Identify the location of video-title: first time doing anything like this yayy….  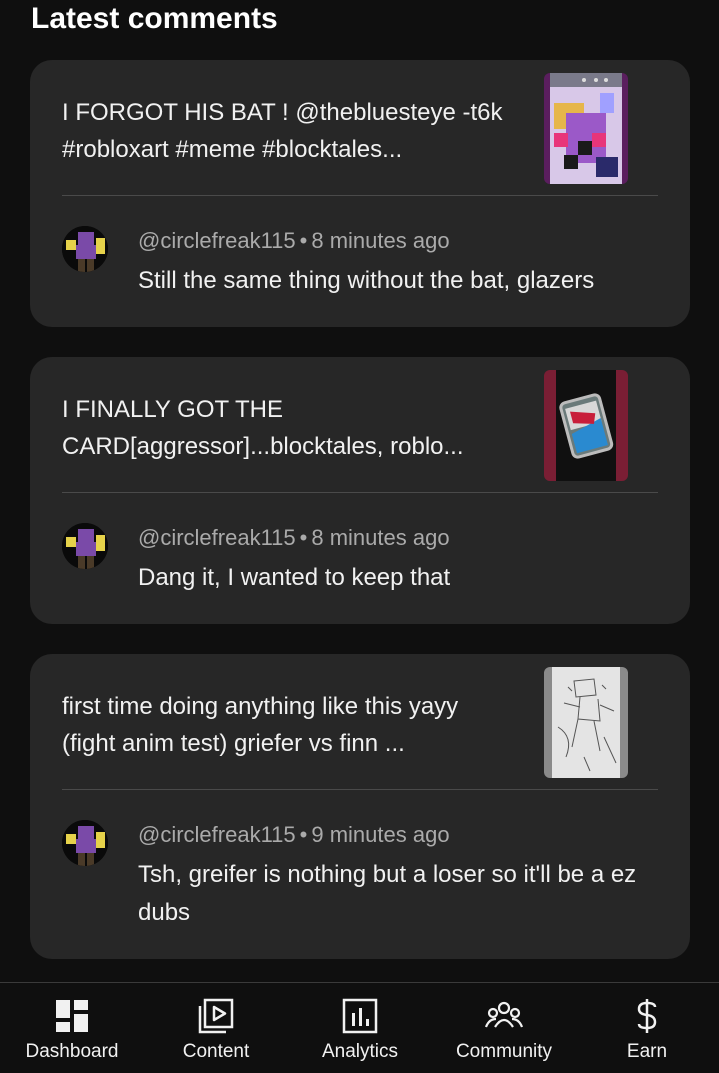
(287, 725).